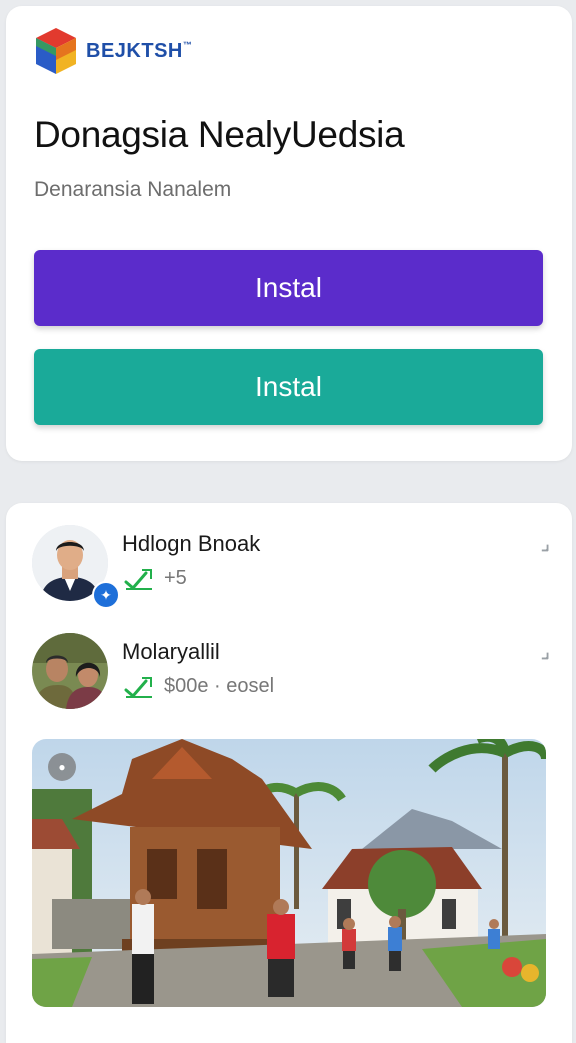 This screenshot has height=1043, width=576. Describe the element at coordinates (175, 578) in the screenshot. I see `user-meta-text: +5` at that location.